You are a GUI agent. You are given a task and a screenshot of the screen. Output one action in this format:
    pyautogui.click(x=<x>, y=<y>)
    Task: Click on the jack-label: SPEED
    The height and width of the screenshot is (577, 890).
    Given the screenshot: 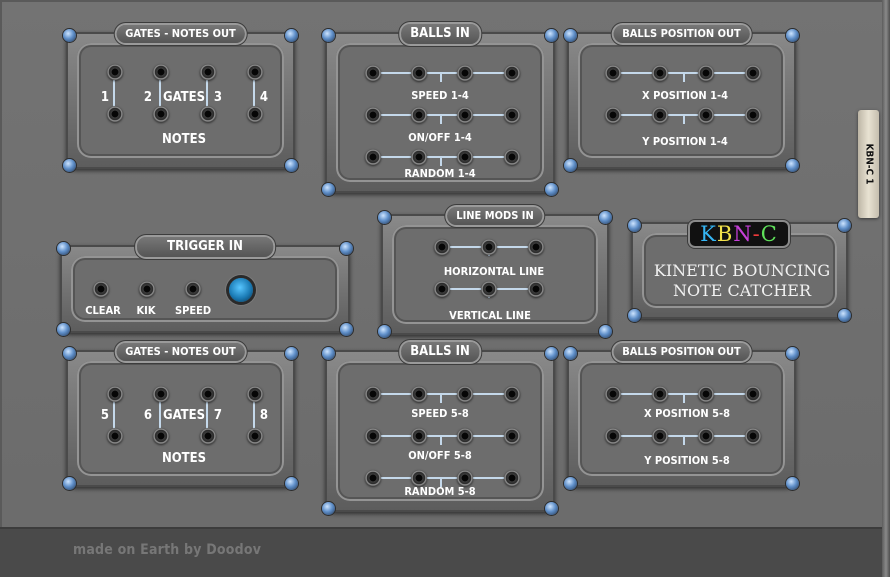 What is the action you would take?
    pyautogui.click(x=193, y=310)
    